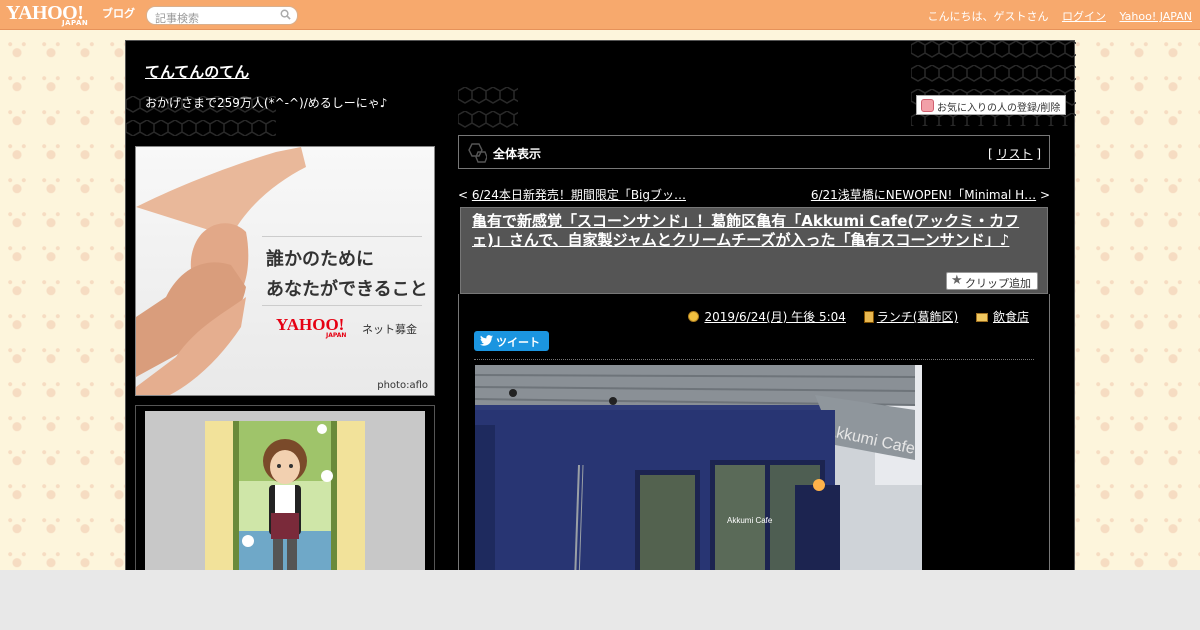 The width and height of the screenshot is (1200, 630). What do you see at coordinates (988, 16) in the screenshot?
I see `greeting-text: こんにちは、ゲストさん` at bounding box center [988, 16].